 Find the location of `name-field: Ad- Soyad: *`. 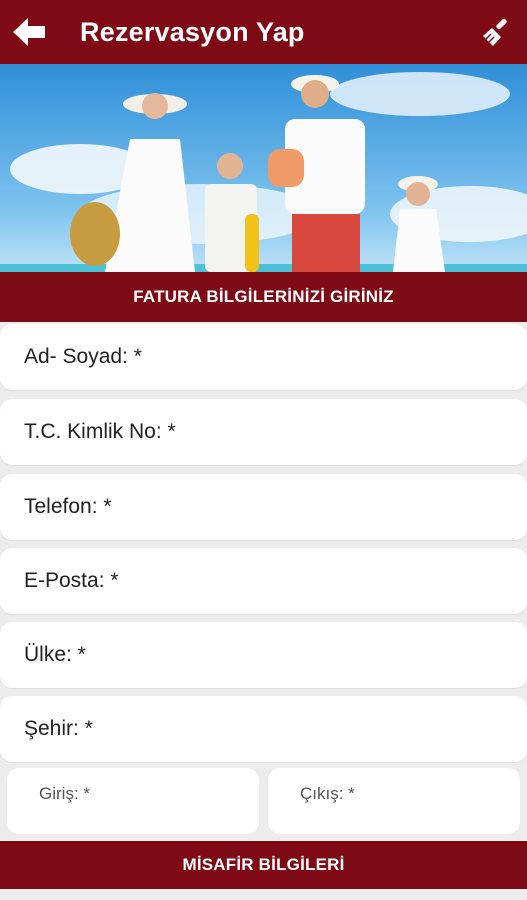

name-field: Ad- Soyad: * is located at coordinates (263, 357).